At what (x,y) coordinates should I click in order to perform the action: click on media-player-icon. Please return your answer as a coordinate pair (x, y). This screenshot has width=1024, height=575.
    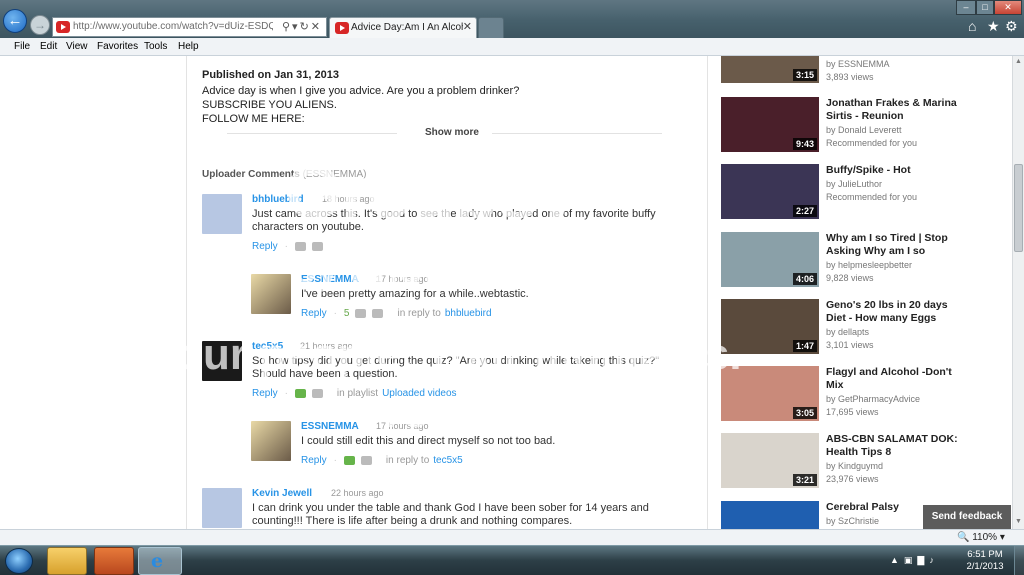
    Looking at the image, I should click on (114, 561).